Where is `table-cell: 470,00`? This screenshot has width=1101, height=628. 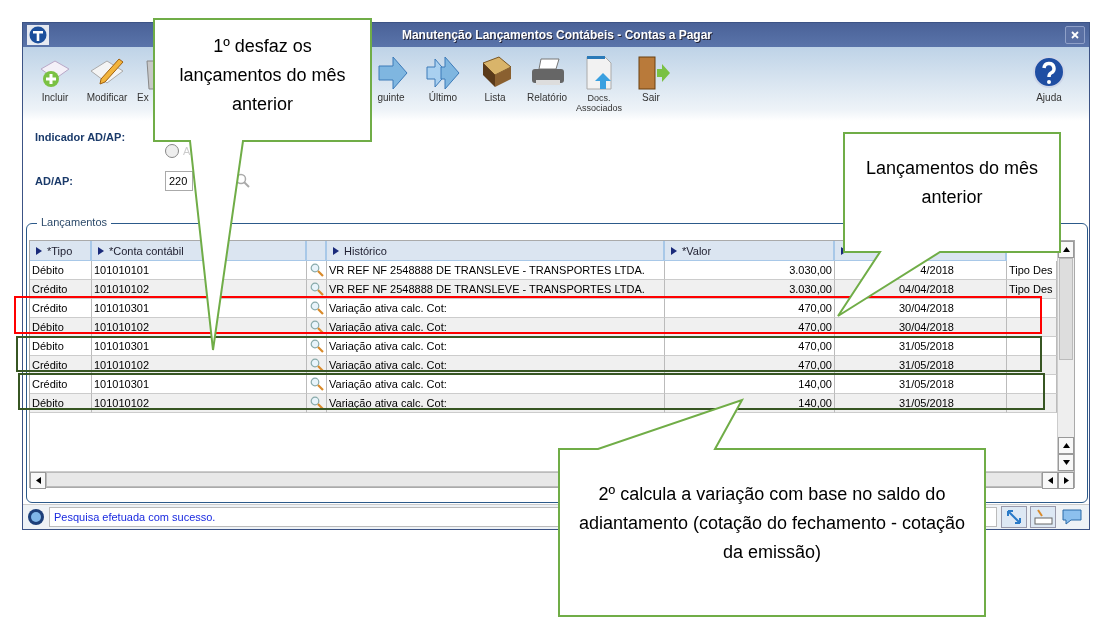 table-cell: 470,00 is located at coordinates (750, 327).